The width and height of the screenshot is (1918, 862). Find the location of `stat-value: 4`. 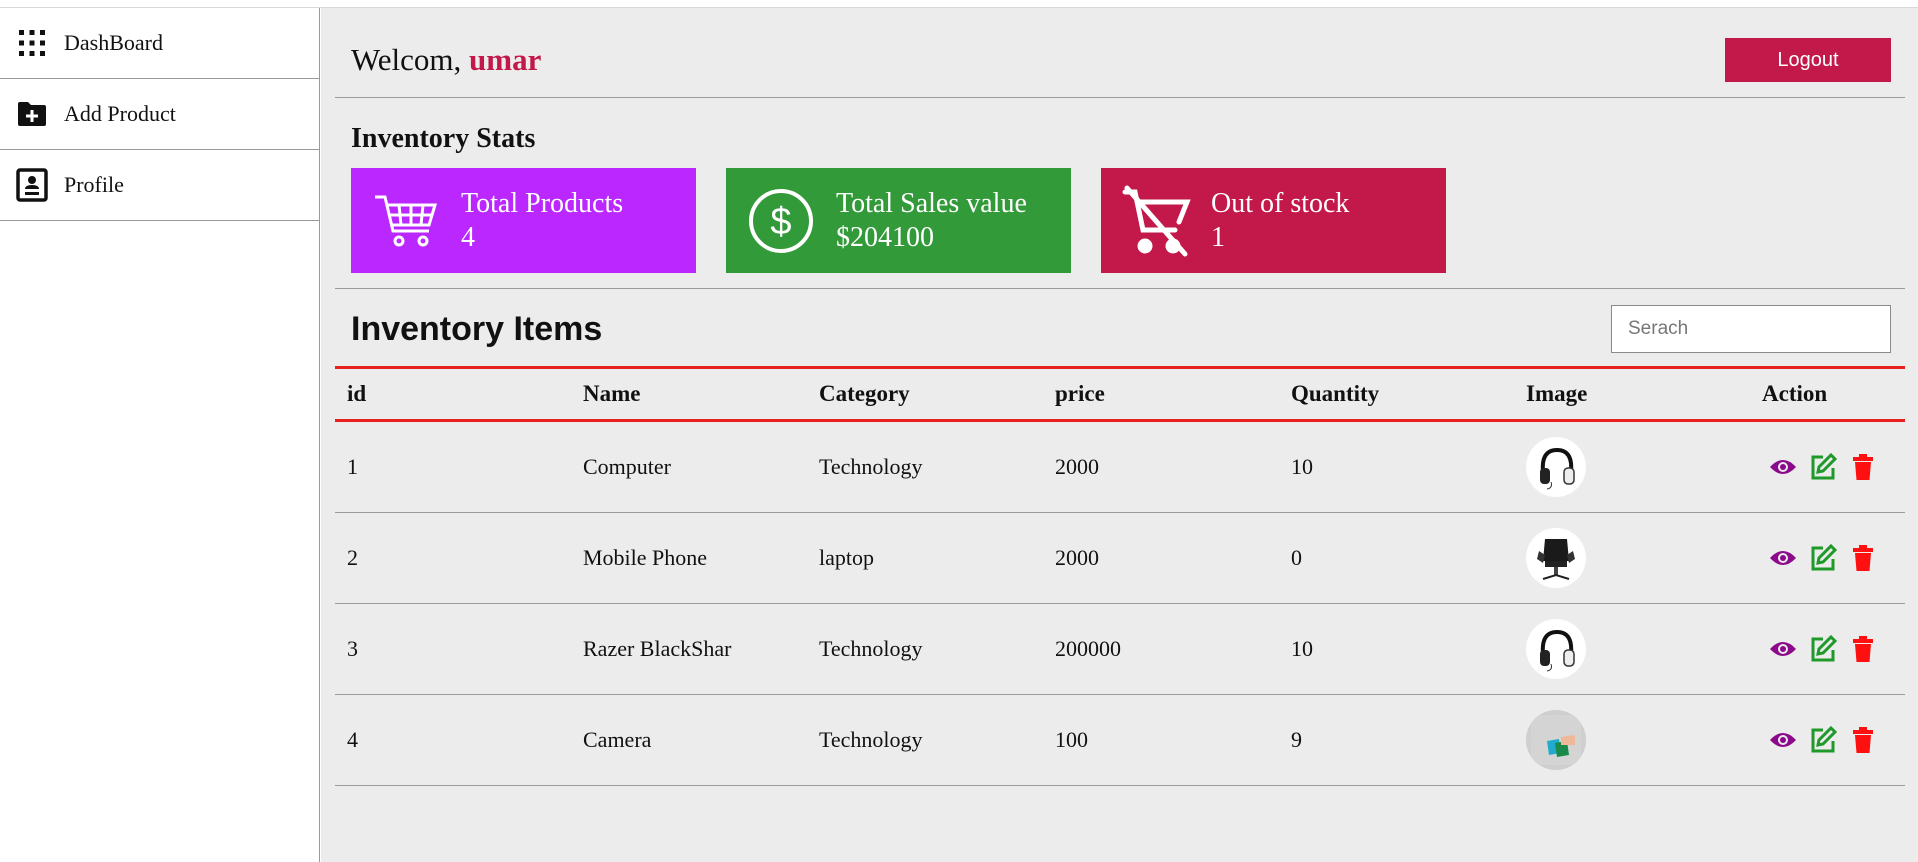

stat-value: 4 is located at coordinates (468, 237).